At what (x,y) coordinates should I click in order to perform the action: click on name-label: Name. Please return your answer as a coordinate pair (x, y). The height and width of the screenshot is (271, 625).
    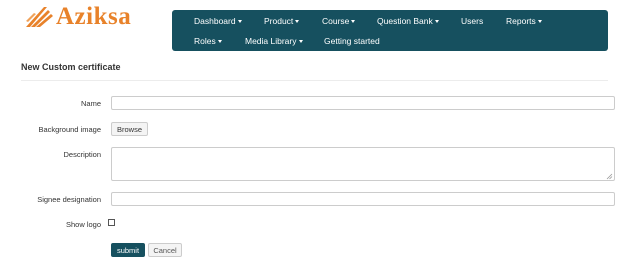
    Looking at the image, I should click on (90, 103).